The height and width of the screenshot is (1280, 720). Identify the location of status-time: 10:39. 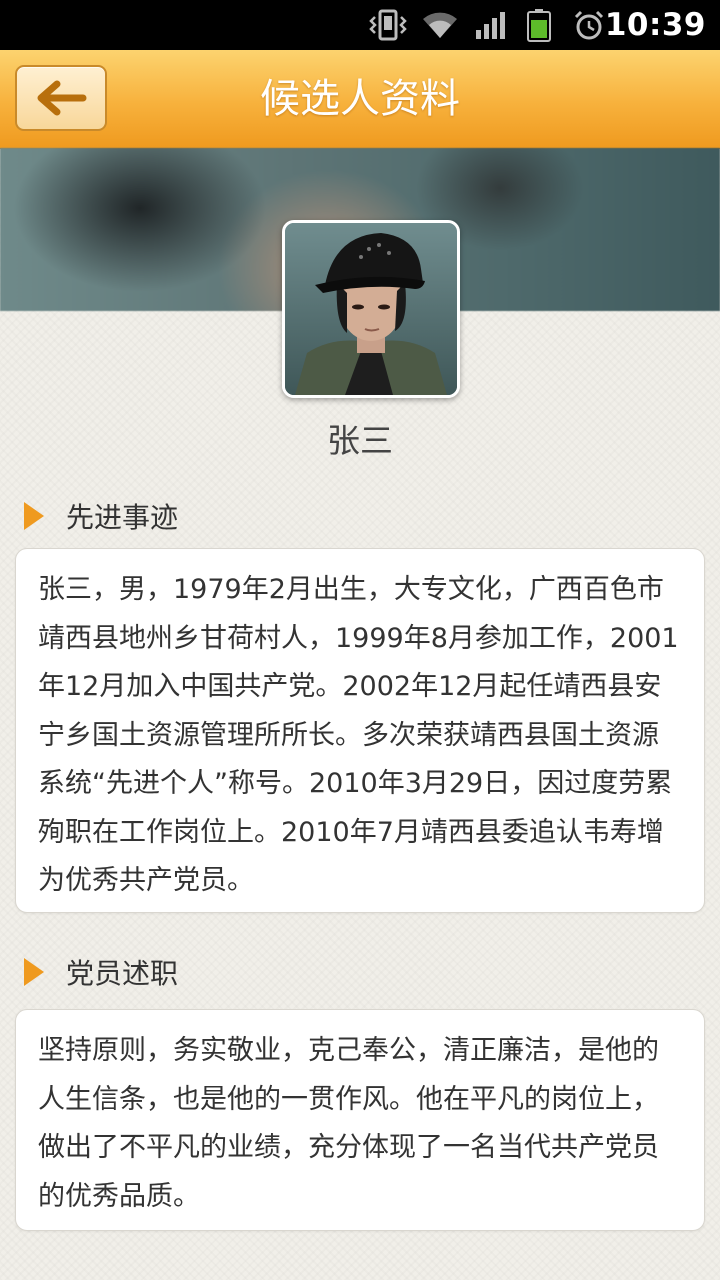
(655, 25).